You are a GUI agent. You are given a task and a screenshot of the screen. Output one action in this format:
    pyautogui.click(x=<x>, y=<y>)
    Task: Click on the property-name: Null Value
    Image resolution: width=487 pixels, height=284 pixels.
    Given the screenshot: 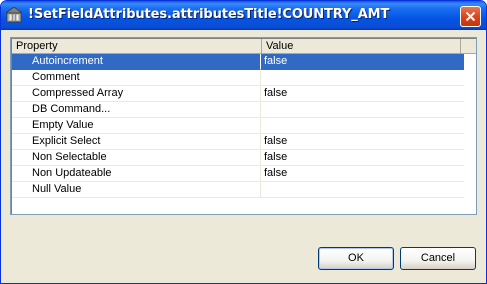 What is the action you would take?
    pyautogui.click(x=136, y=190)
    